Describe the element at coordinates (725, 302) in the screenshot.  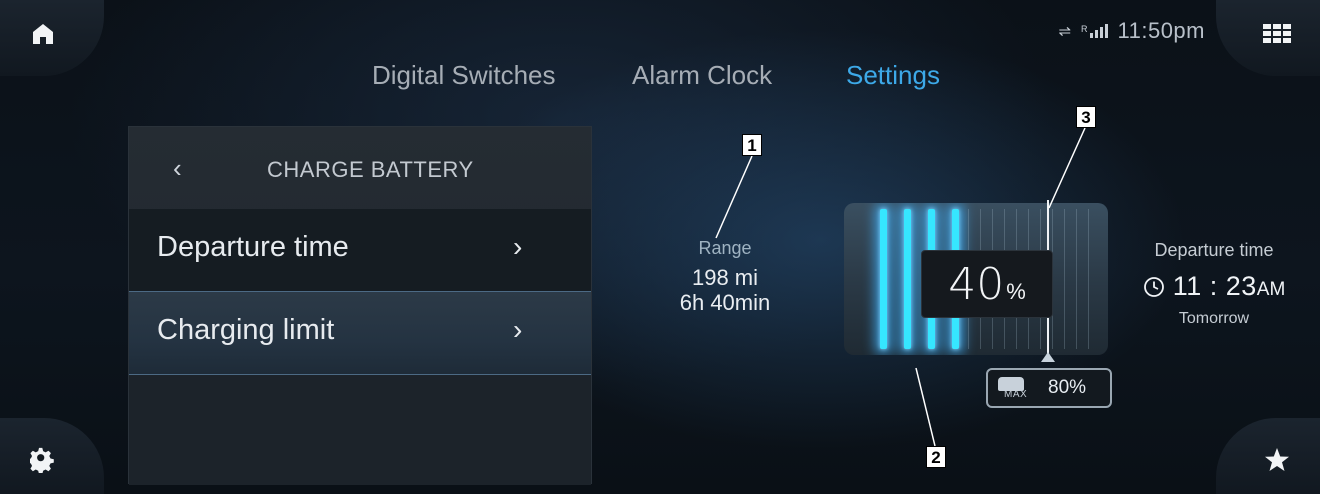
I see `range-charge-time: 6h 40min` at that location.